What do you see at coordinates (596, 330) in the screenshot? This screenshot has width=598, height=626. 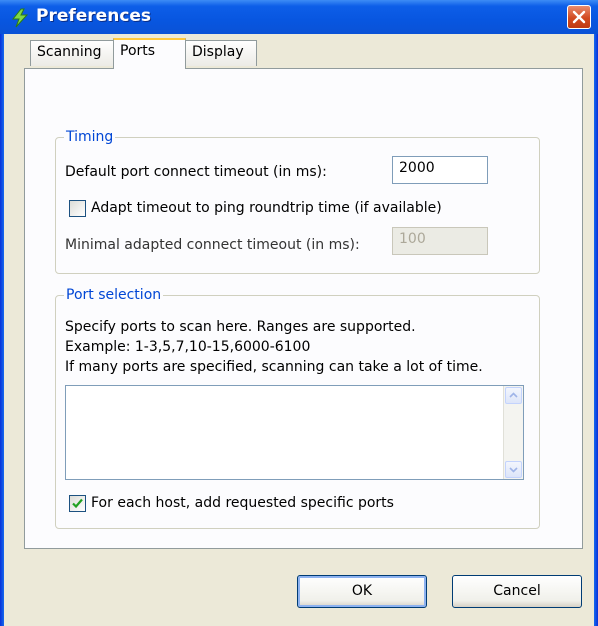 I see `window-border-right` at bounding box center [596, 330].